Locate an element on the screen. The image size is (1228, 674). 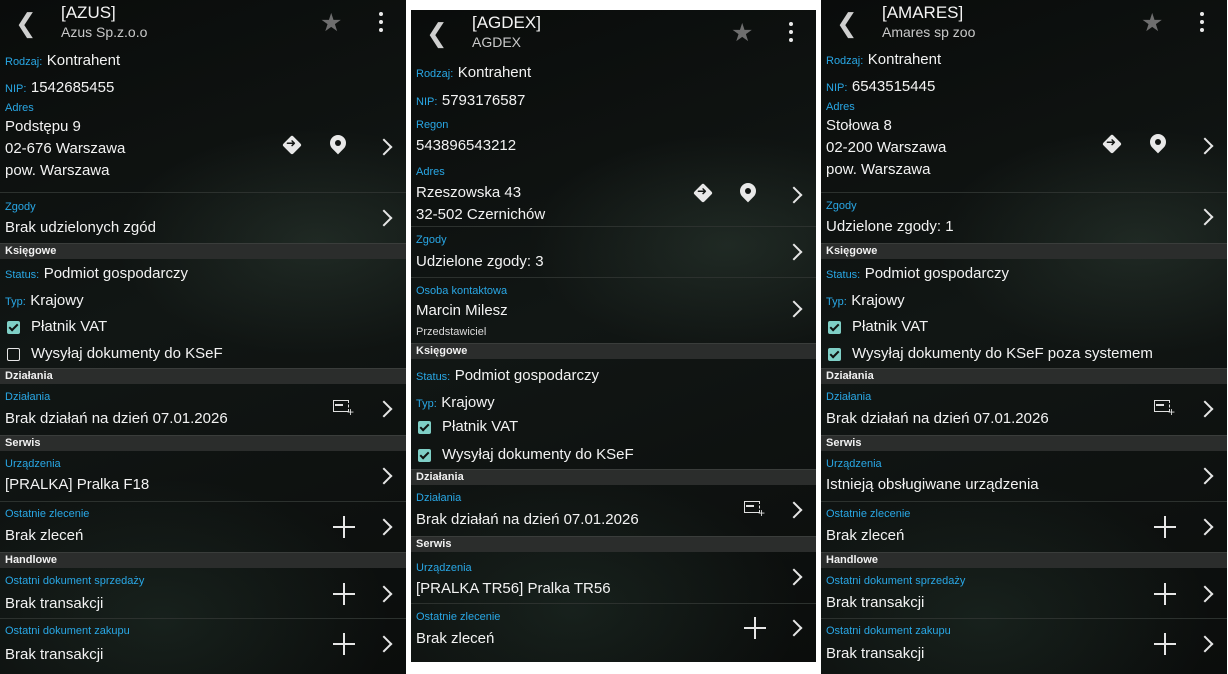
app-bar: ❮ [AMARES] Amares sp zoo ★ is located at coordinates (1024, 22).